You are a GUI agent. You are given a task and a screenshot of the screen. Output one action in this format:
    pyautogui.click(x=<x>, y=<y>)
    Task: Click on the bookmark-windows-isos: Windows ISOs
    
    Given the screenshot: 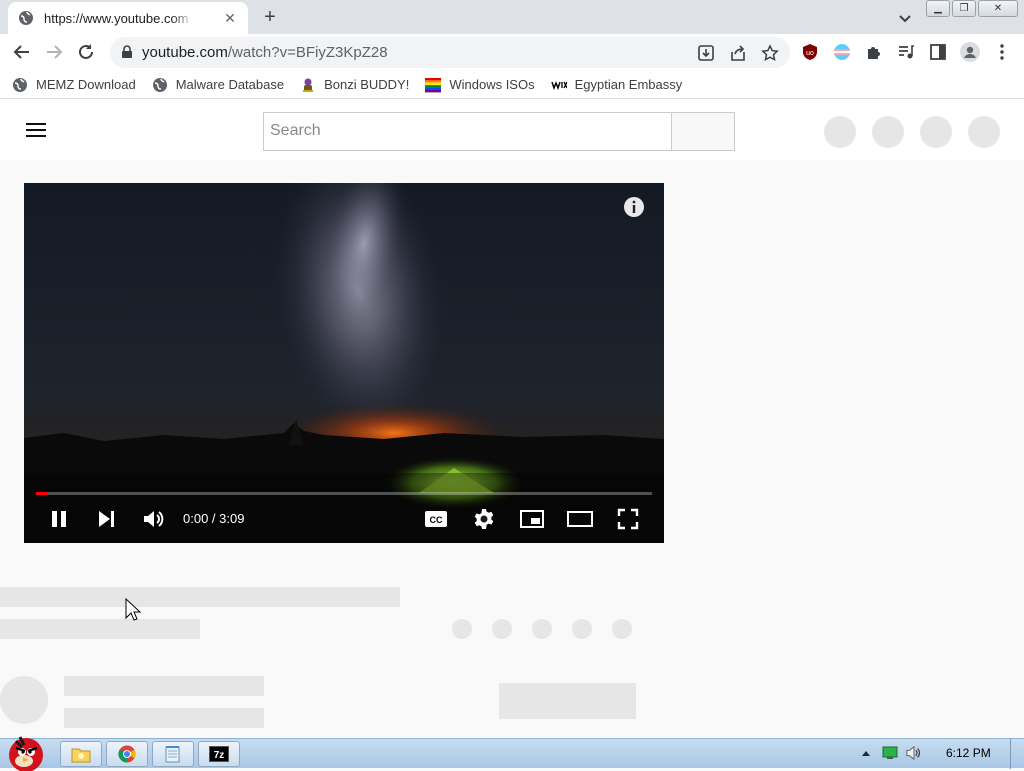 What is the action you would take?
    pyautogui.click(x=480, y=85)
    